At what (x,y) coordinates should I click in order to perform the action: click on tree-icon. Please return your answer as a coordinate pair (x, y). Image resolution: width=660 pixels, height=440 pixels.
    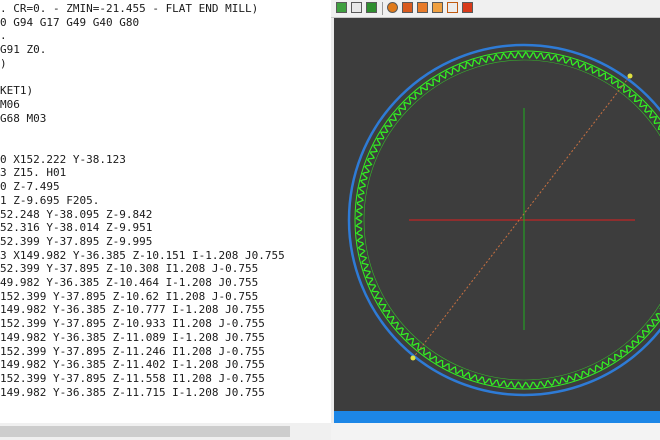
    Looking at the image, I should click on (356, 7).